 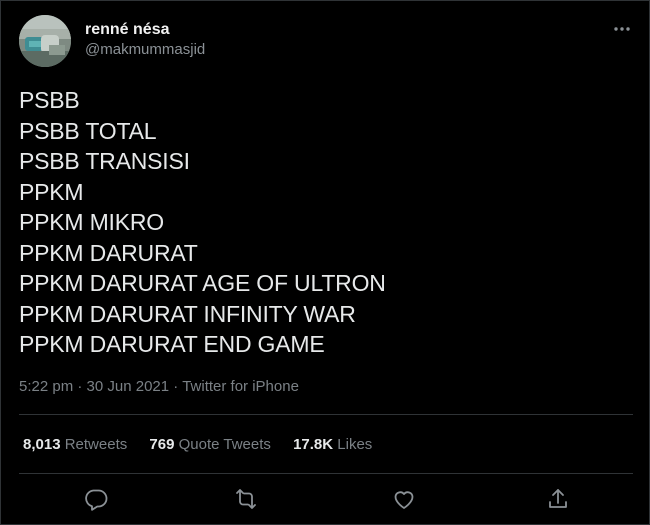 What do you see at coordinates (88, 130) in the screenshot?
I see `tweet-line: PSBB TOTAL` at bounding box center [88, 130].